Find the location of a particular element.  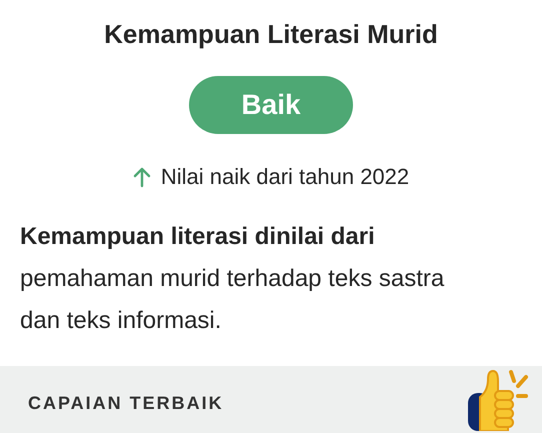

rating-badge: Baik is located at coordinates (271, 105).